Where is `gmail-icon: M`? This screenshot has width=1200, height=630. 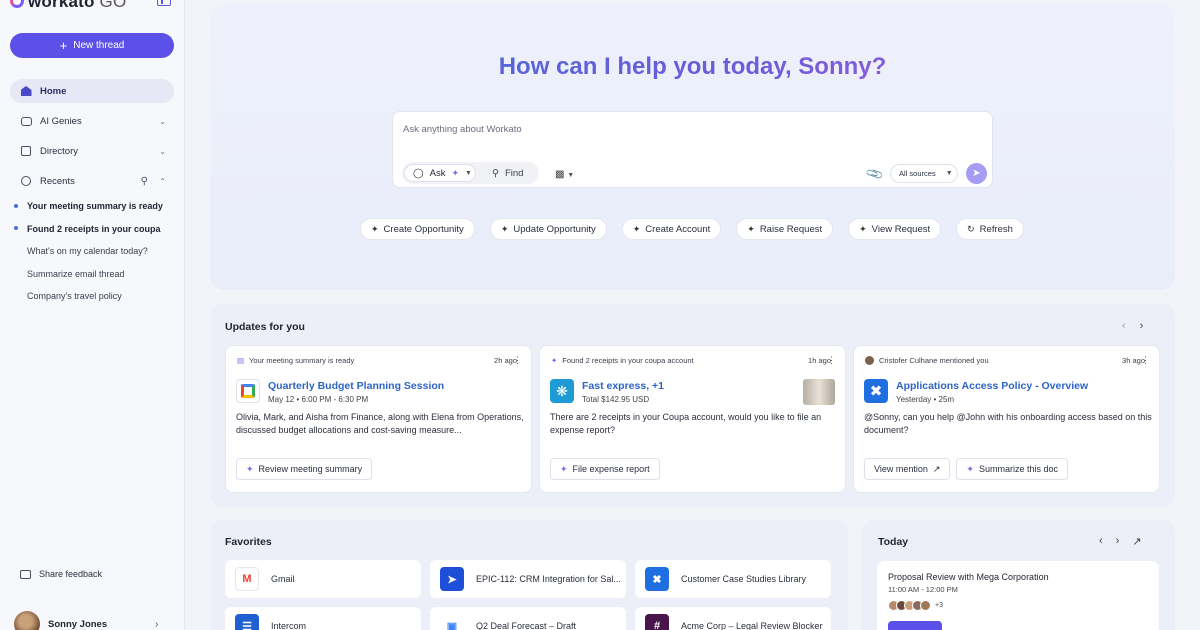
gmail-icon: M is located at coordinates (247, 579).